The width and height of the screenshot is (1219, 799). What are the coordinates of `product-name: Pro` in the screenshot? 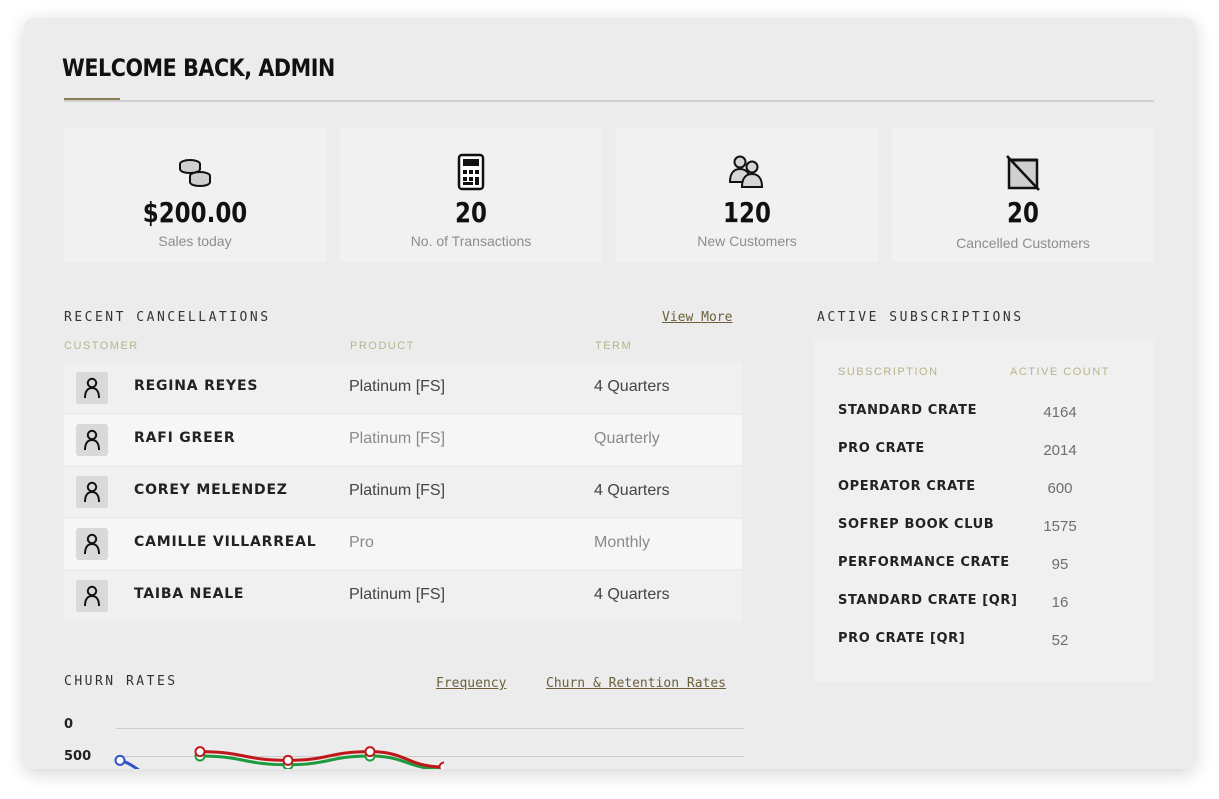 It's located at (361, 542).